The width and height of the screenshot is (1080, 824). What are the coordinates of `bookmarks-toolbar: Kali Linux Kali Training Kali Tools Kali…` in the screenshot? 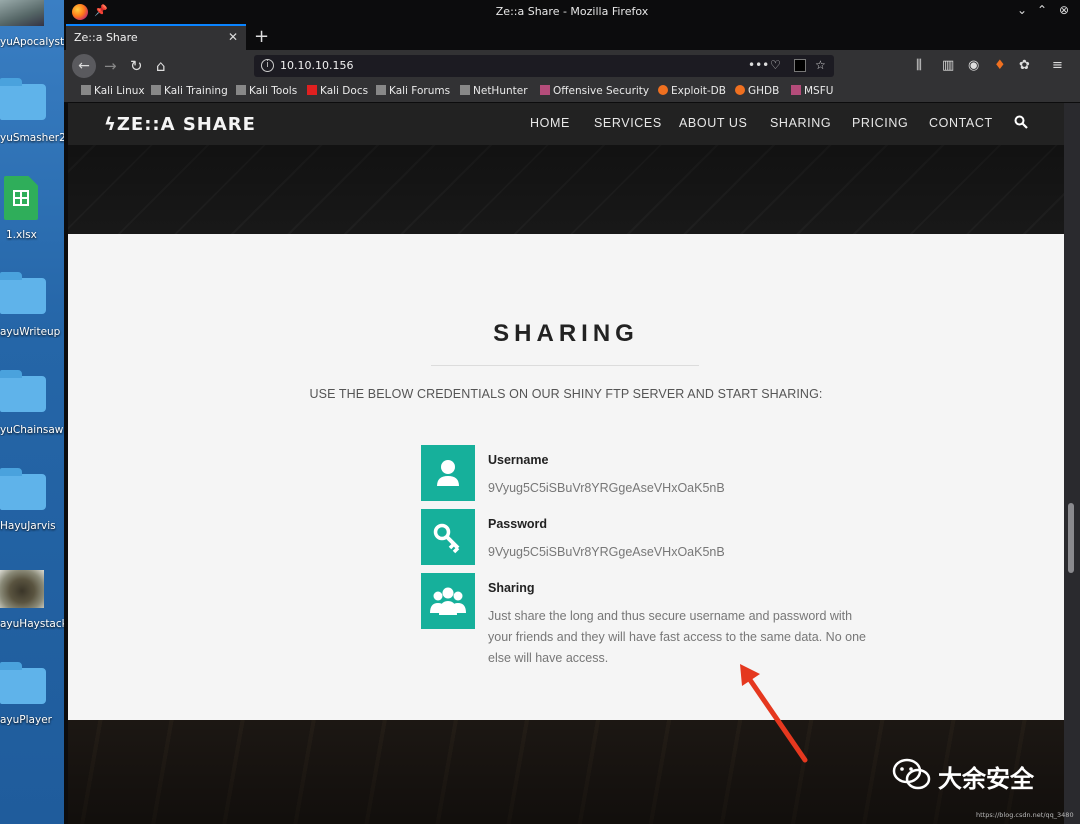 It's located at (572, 92).